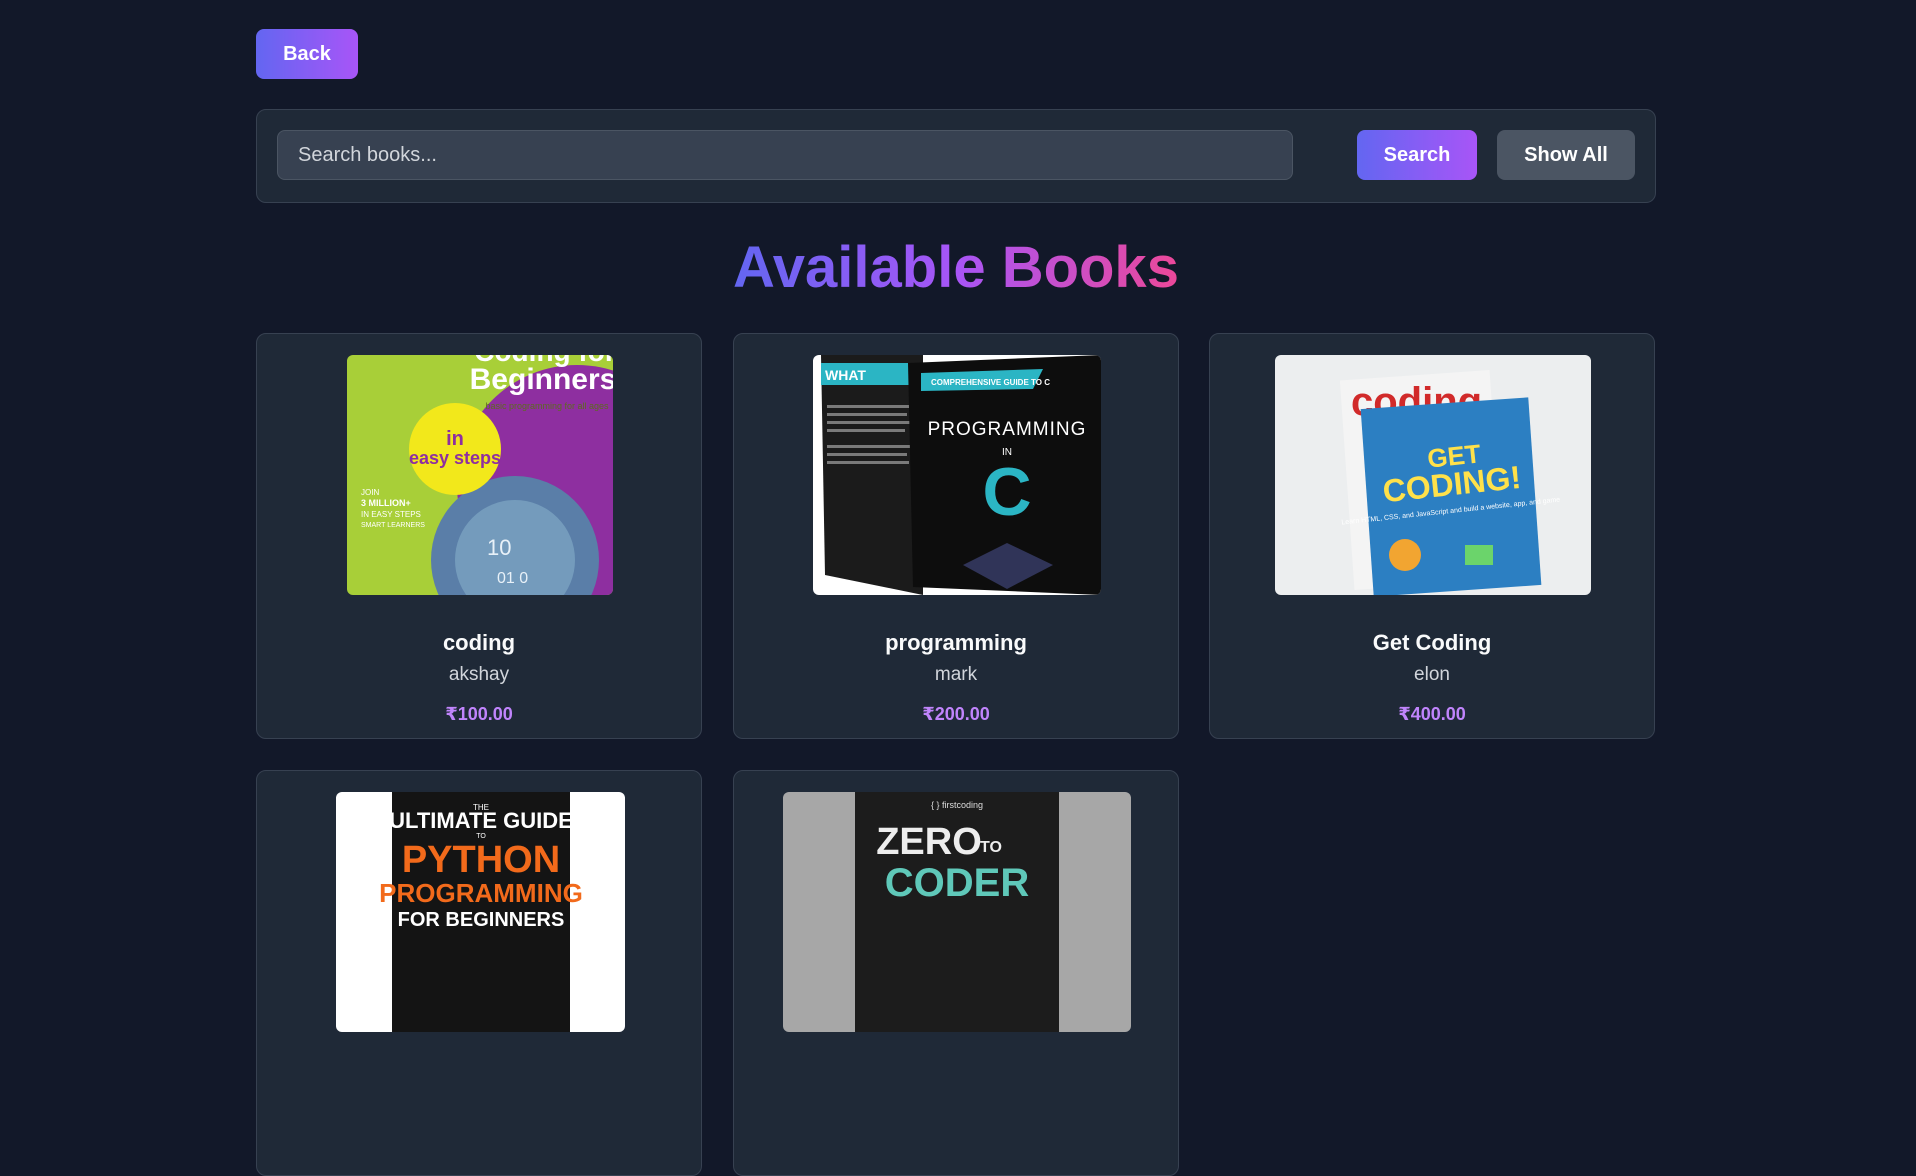 This screenshot has width=1916, height=1176. Describe the element at coordinates (455, 439) in the screenshot. I see `svg-text: in` at that location.